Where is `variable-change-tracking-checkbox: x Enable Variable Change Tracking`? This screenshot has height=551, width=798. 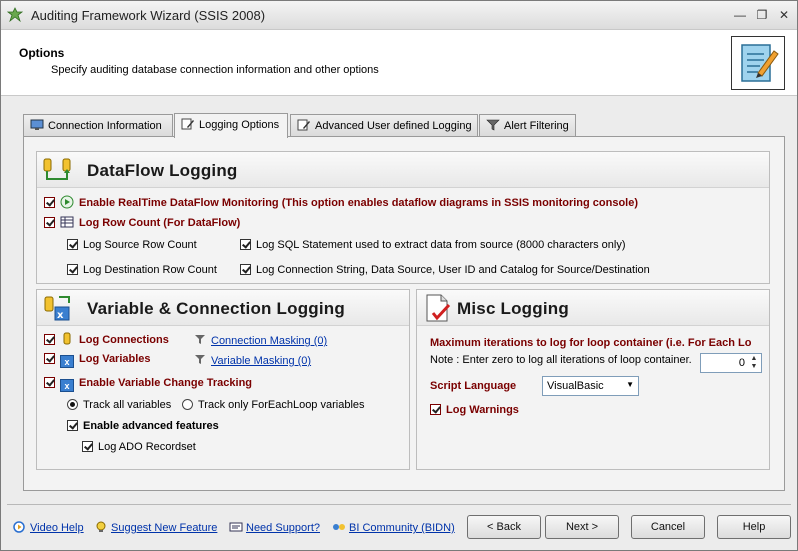
variable-change-tracking-checkbox: x Enable Variable Change Tracking is located at coordinates (148, 384).